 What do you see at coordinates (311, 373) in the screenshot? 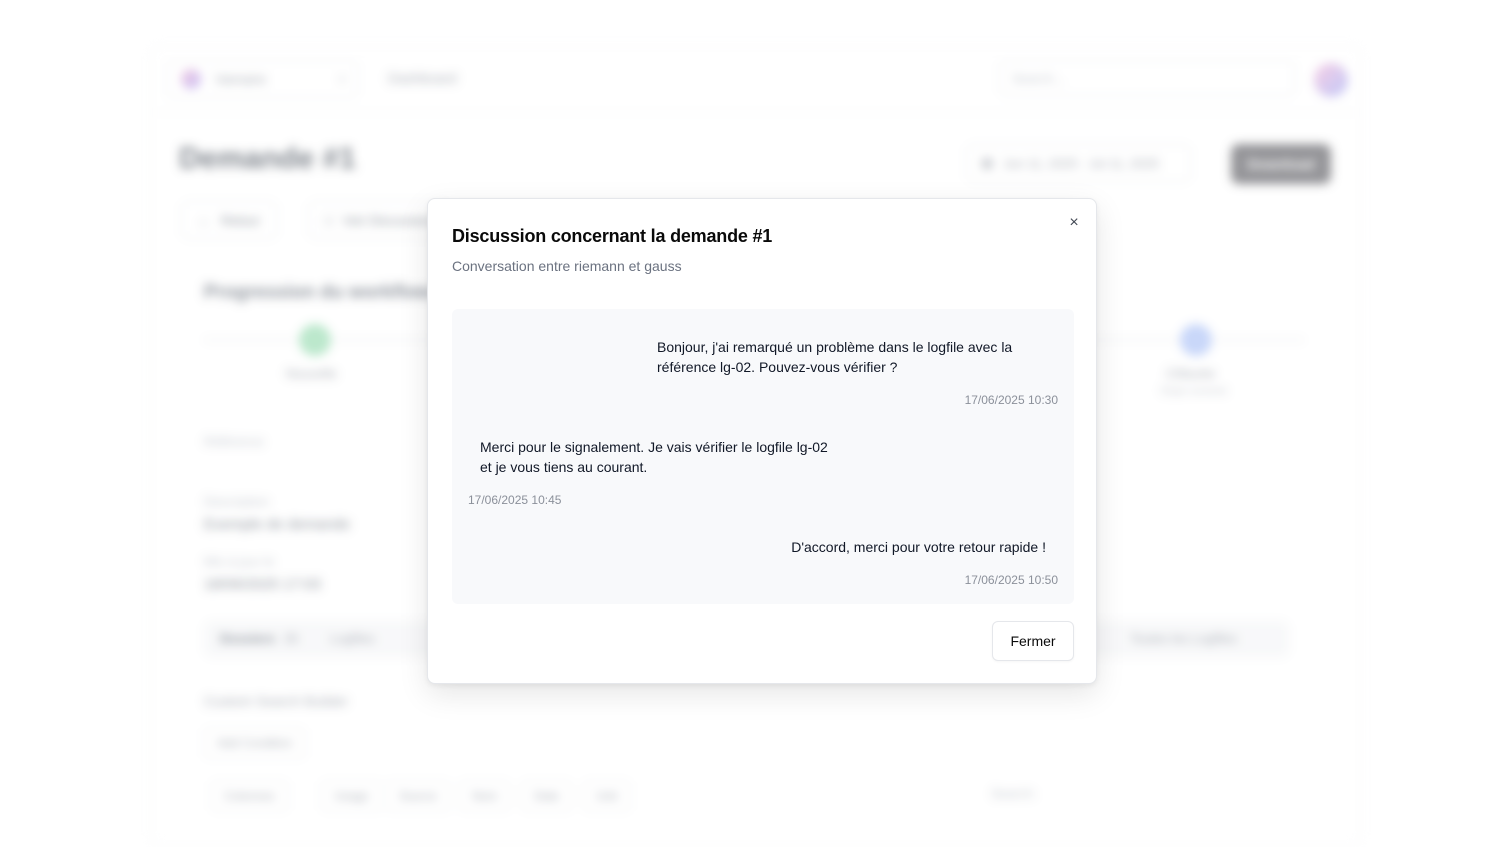
I see `step-label: Nouvelle` at bounding box center [311, 373].